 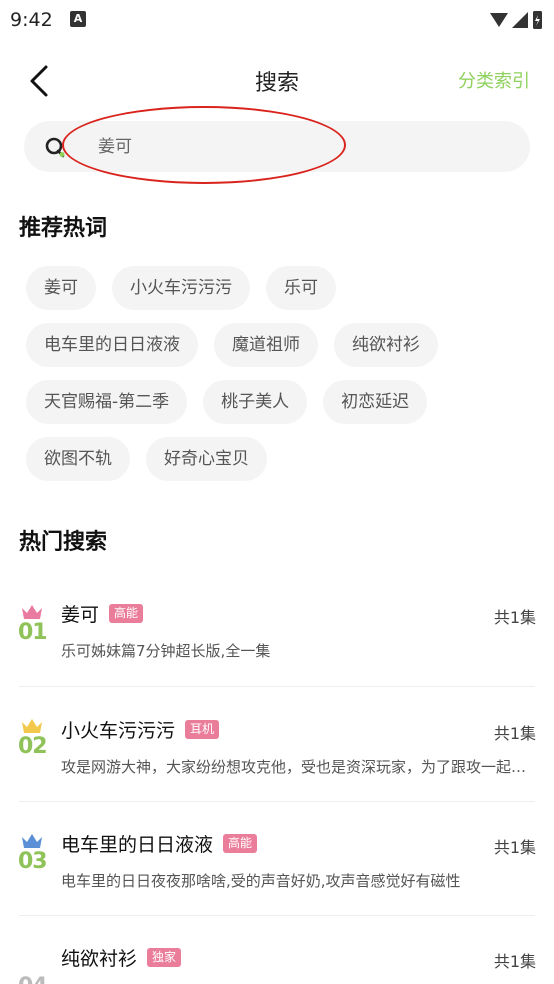 What do you see at coordinates (63, 228) in the screenshot?
I see `recommended-heading: 推荐热词` at bounding box center [63, 228].